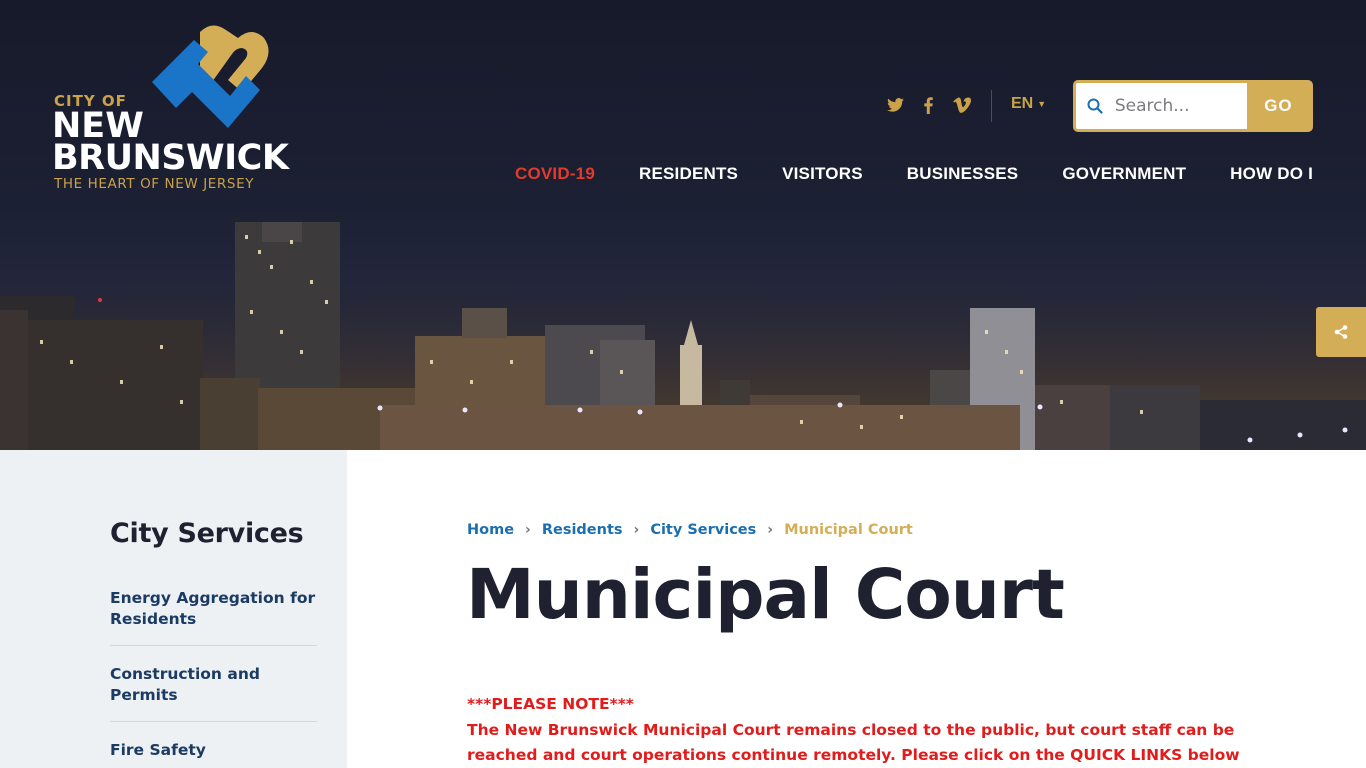 The image size is (1366, 768). What do you see at coordinates (207, 533) in the screenshot?
I see `sidebar-title: City Services` at bounding box center [207, 533].